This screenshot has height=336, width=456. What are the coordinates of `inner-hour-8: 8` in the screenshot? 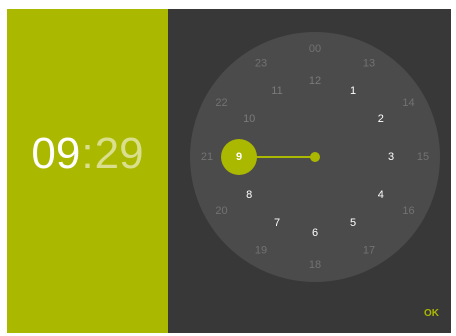 It's located at (249, 195).